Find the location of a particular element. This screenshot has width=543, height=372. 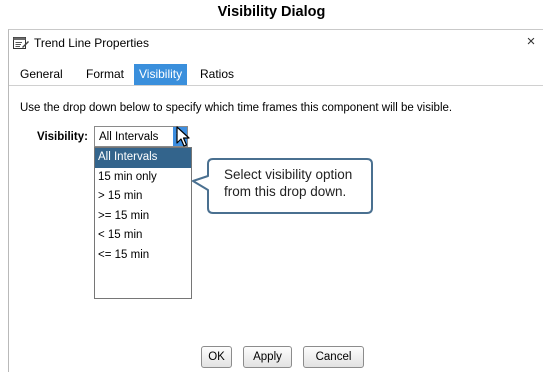

tab-visibility: Visibility is located at coordinates (161, 74).